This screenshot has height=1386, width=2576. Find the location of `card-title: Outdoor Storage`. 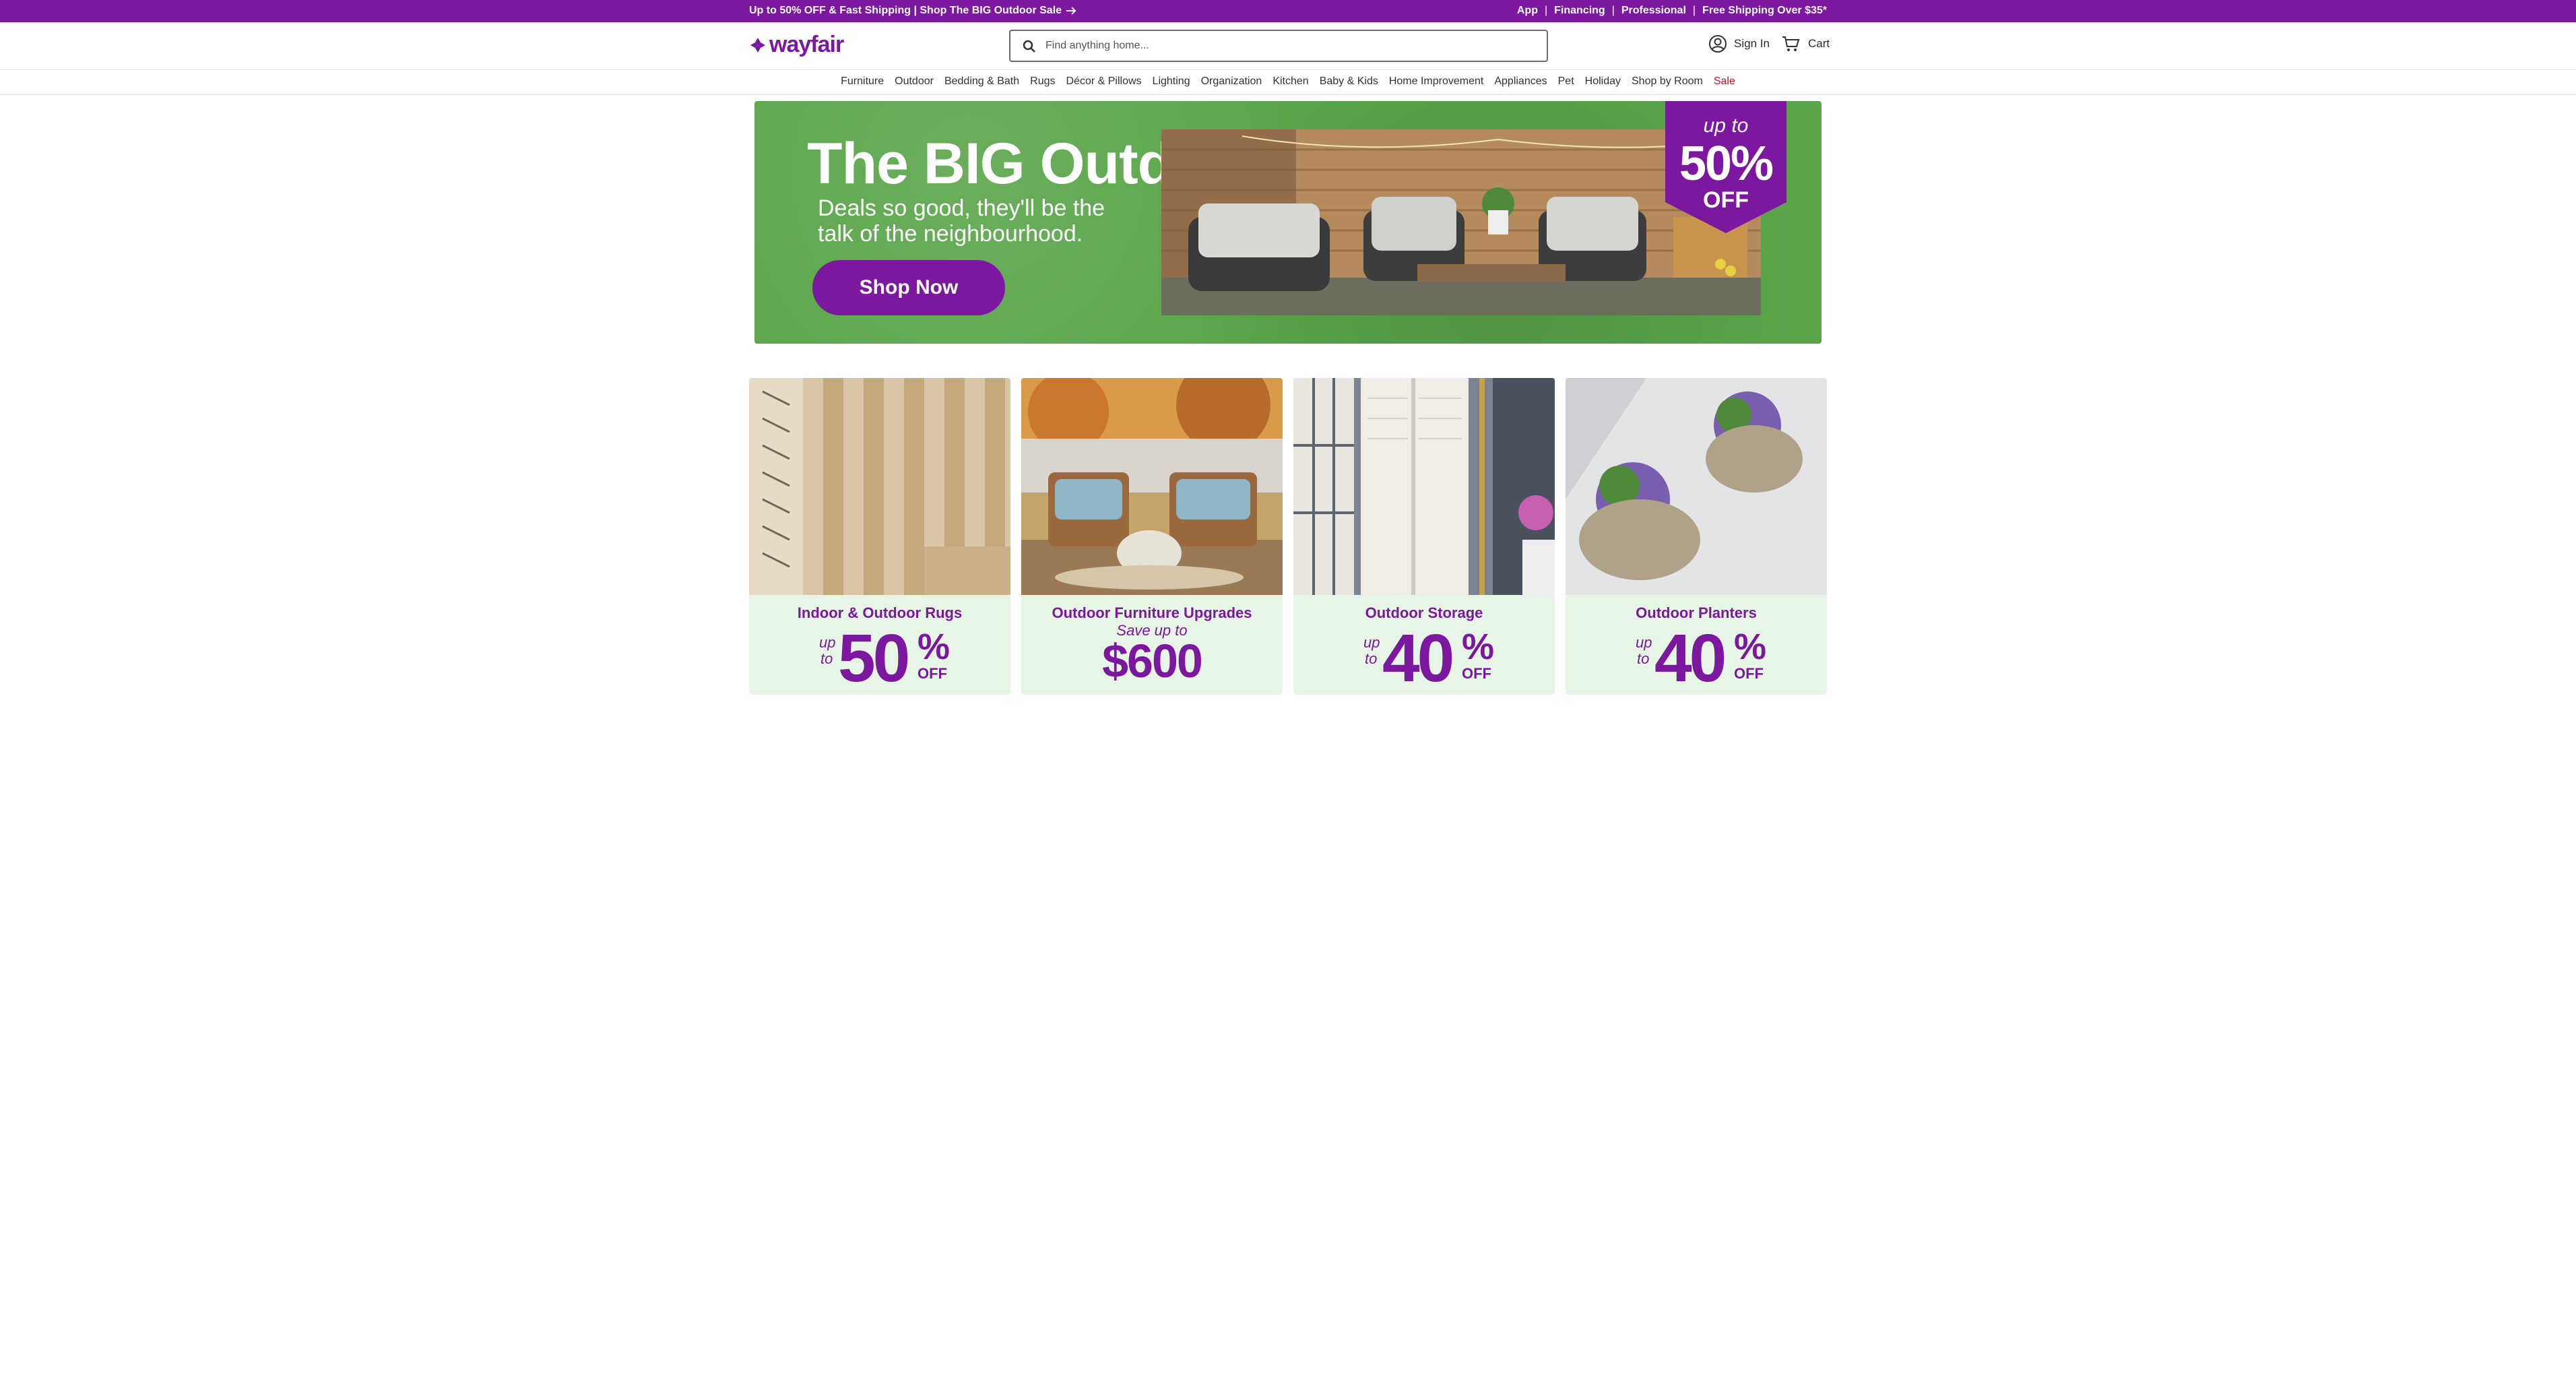

card-title: Outdoor Storage is located at coordinates (1424, 613).